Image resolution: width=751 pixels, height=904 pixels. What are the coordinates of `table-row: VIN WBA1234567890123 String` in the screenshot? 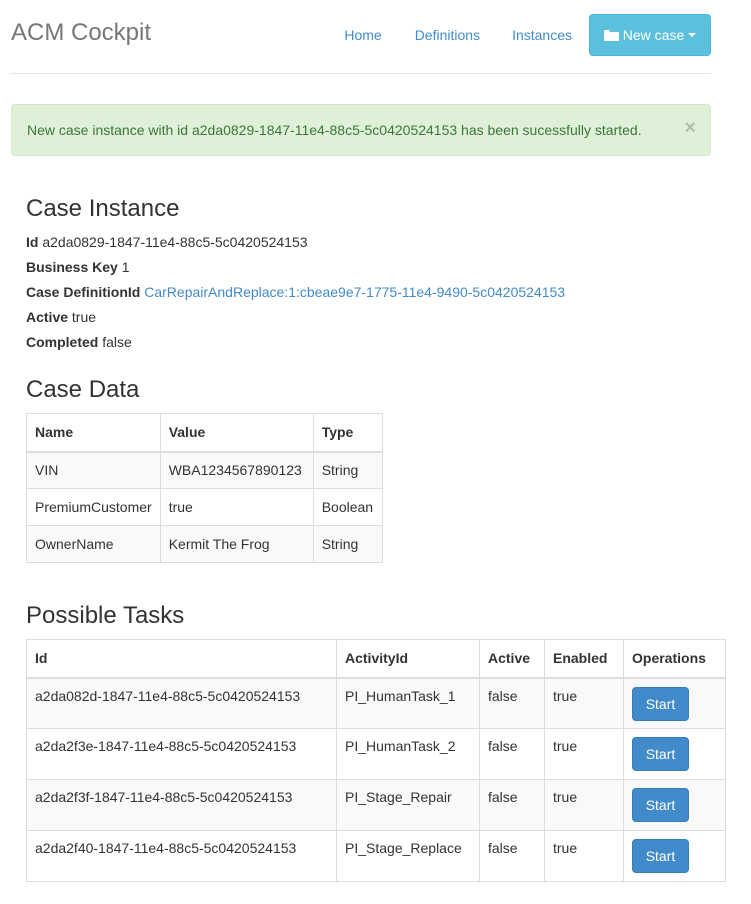 It's located at (204, 470).